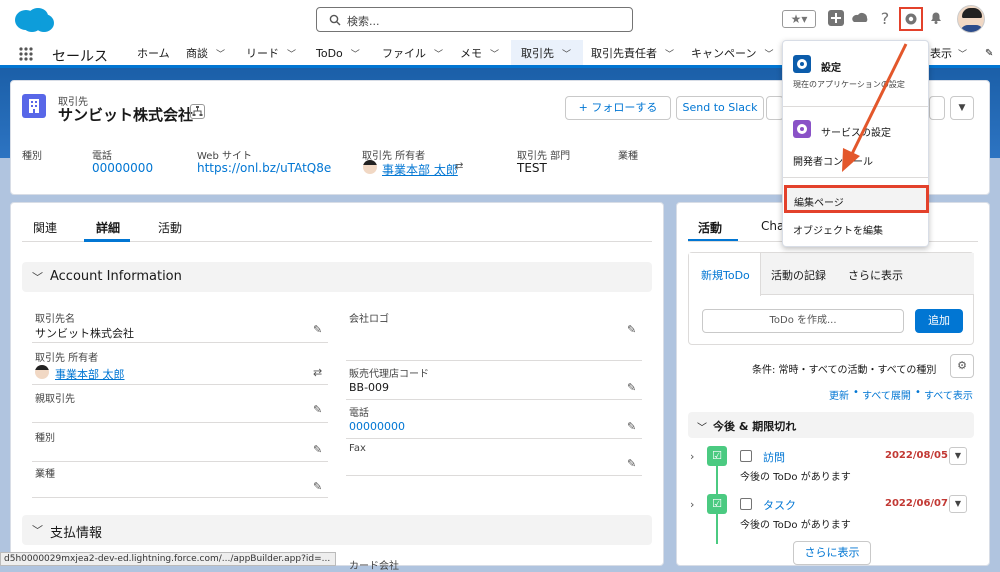 The height and width of the screenshot is (572, 1000). Describe the element at coordinates (108, 227) in the screenshot. I see `tab-detail: 詳細` at that location.